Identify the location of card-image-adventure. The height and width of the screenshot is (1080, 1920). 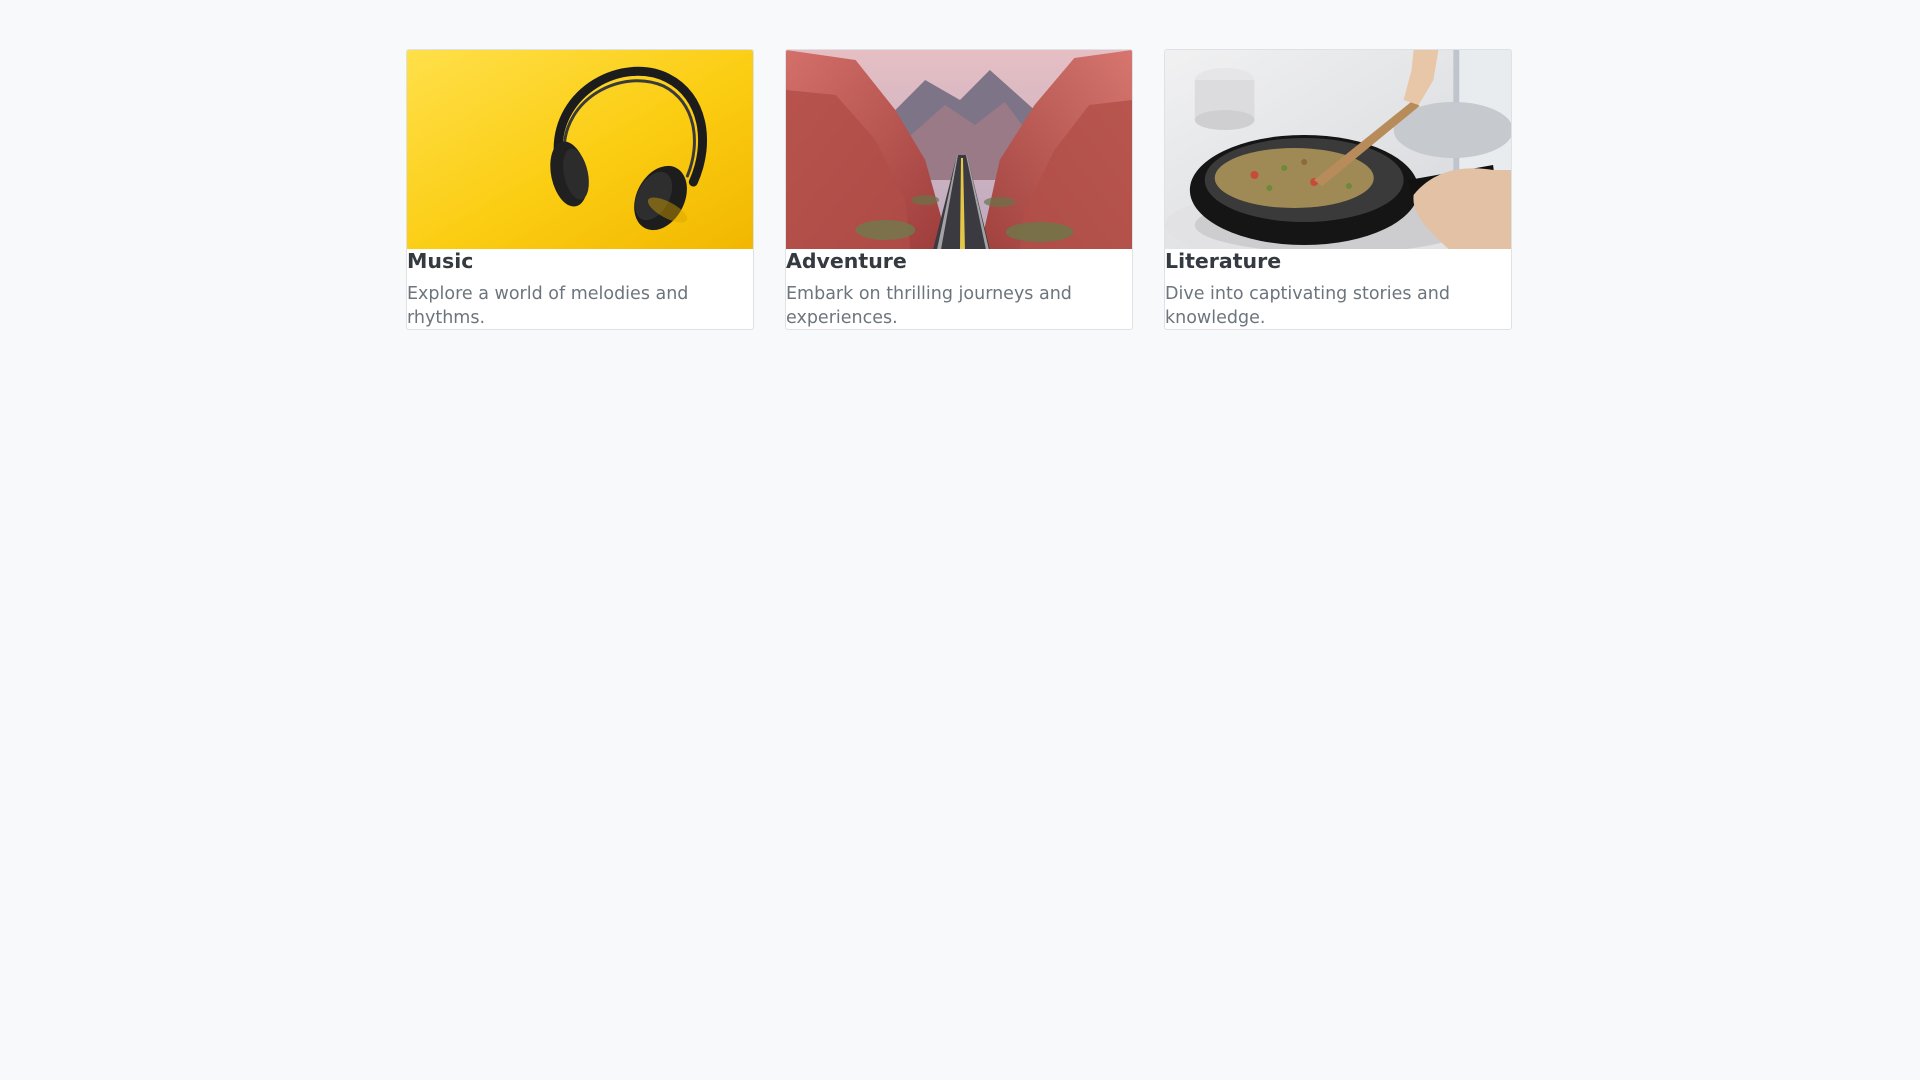
(959, 149).